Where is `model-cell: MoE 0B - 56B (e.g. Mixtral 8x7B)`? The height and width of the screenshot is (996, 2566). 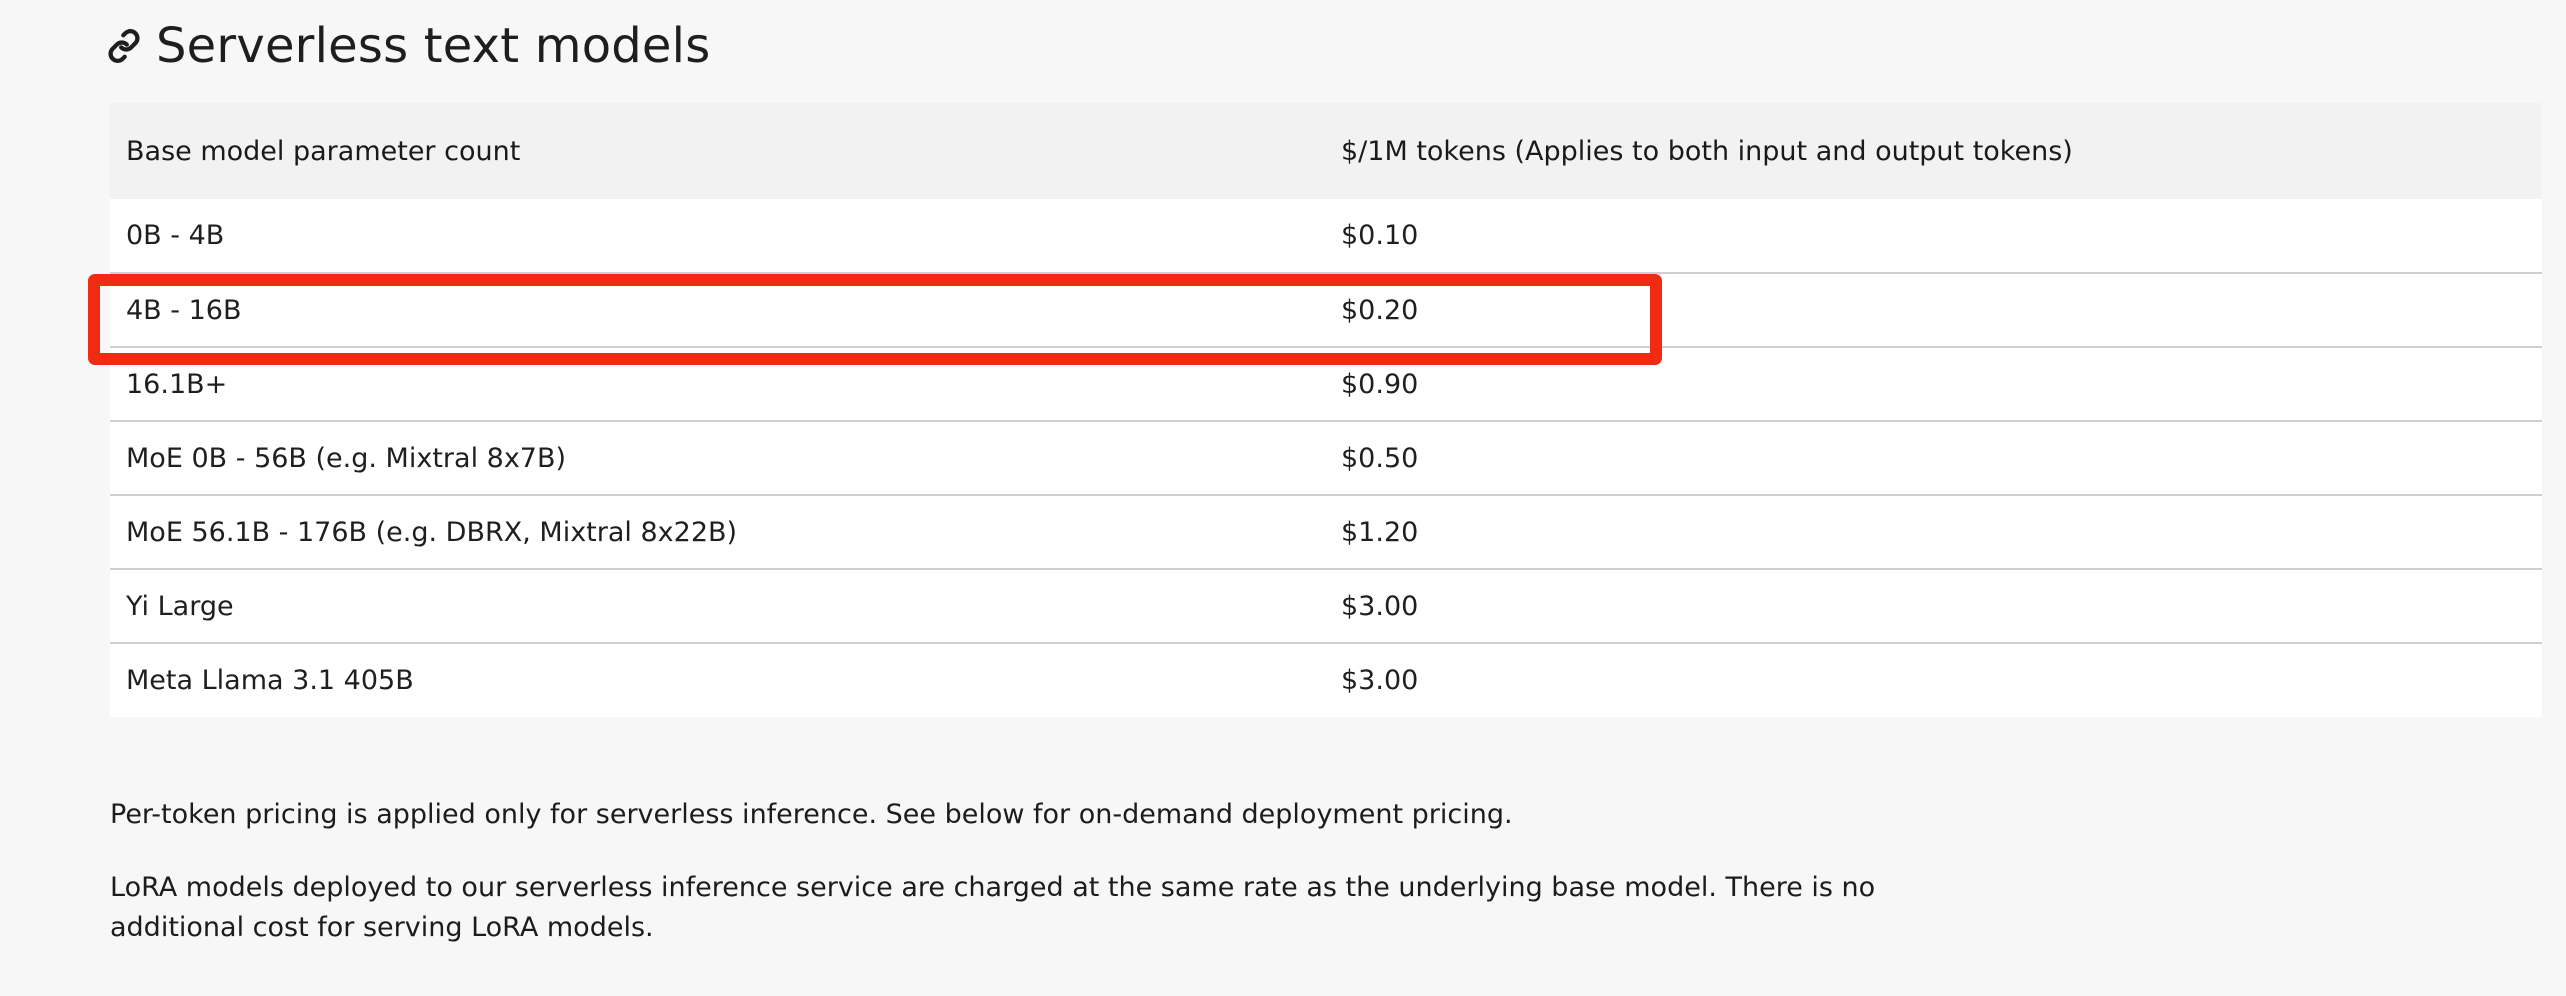
model-cell: MoE 0B - 56B (e.g. Mixtral 8x7B) is located at coordinates (346, 458).